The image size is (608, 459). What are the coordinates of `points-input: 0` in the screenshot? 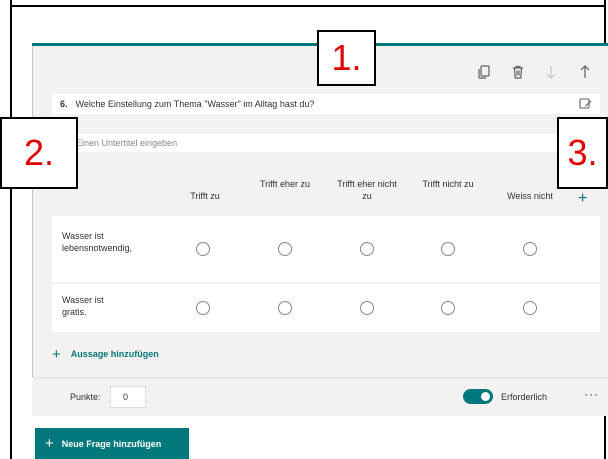 It's located at (128, 397).